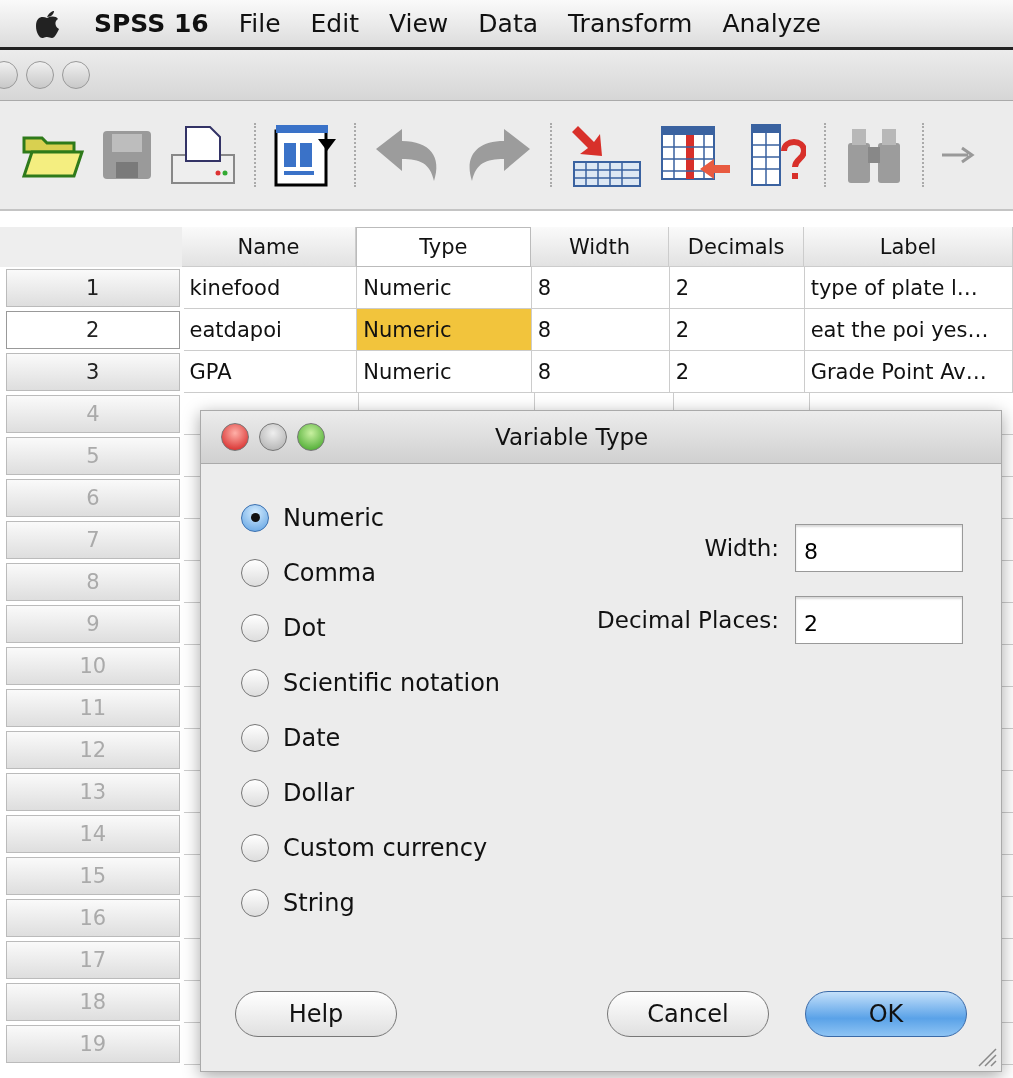 This screenshot has width=1013, height=1078. What do you see at coordinates (443, 247) in the screenshot?
I see `column-header: Type` at bounding box center [443, 247].